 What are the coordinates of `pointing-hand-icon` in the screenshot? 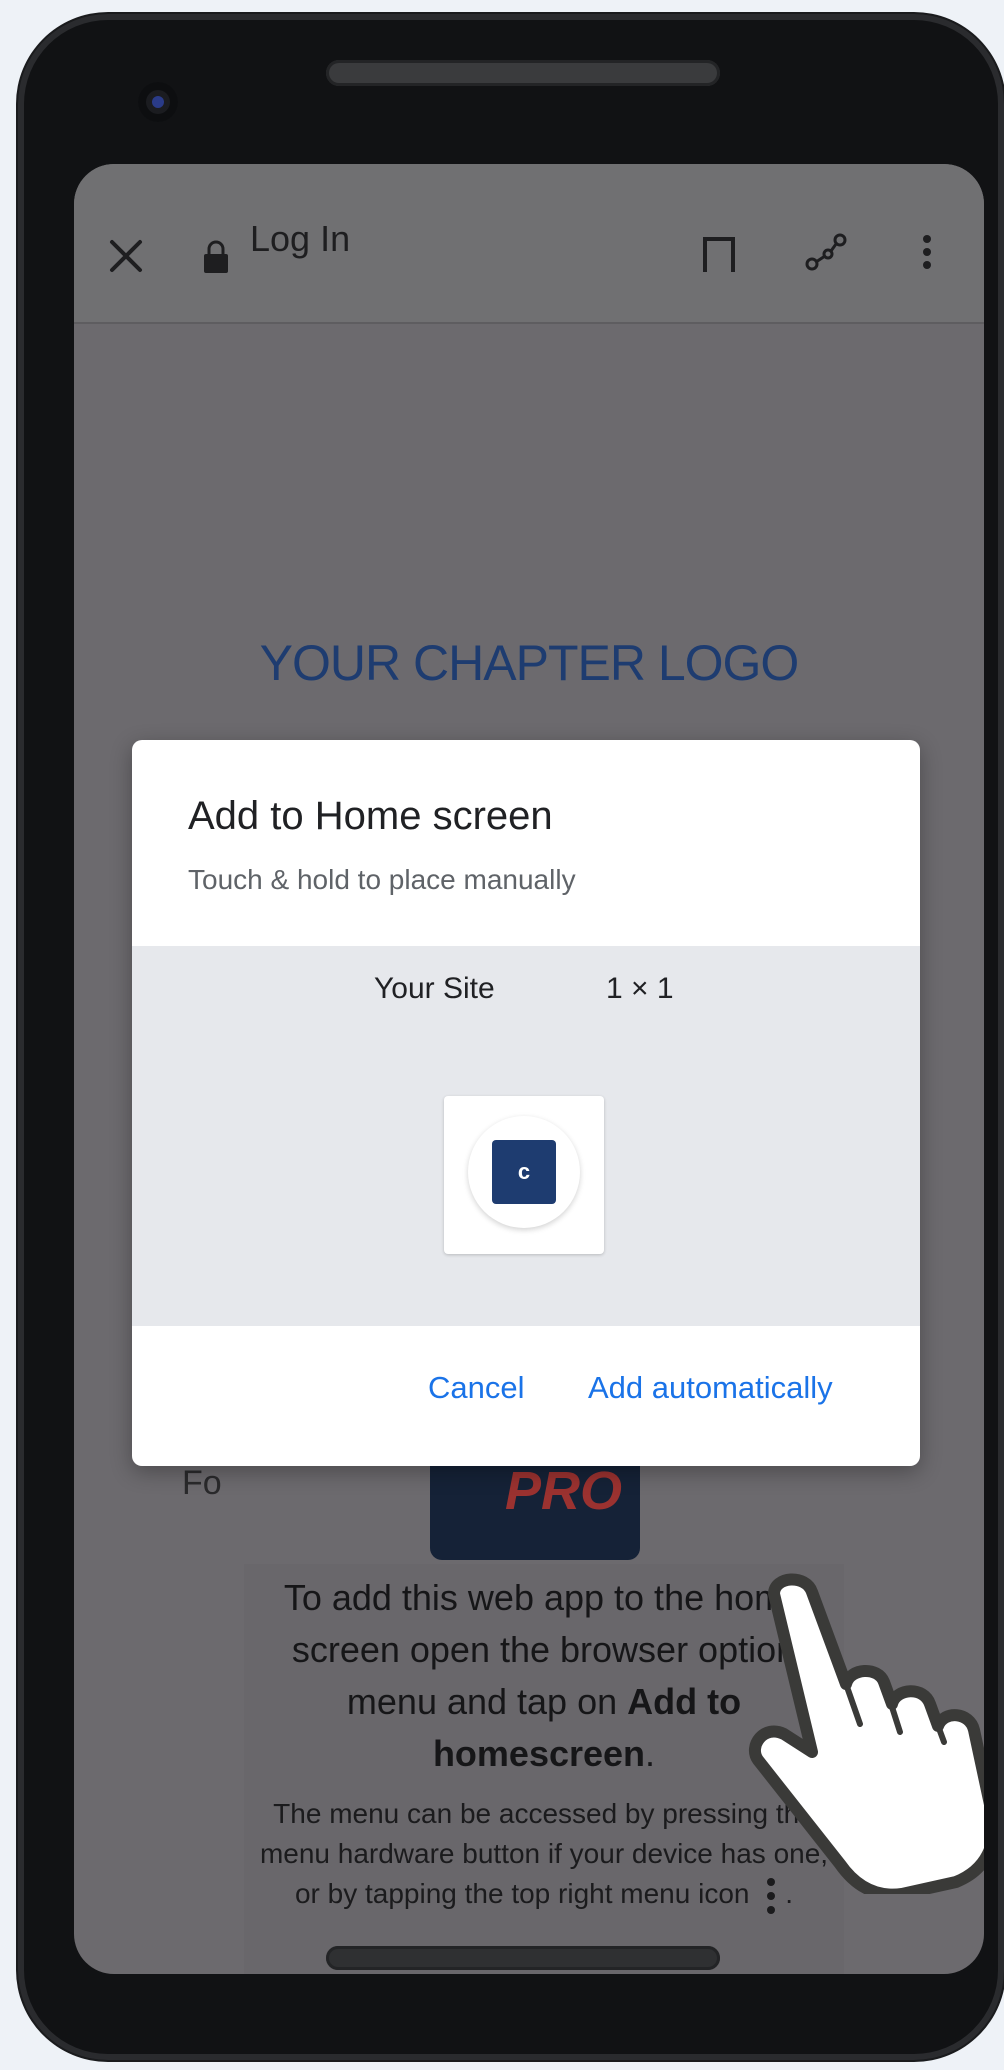 It's located at (866, 1733).